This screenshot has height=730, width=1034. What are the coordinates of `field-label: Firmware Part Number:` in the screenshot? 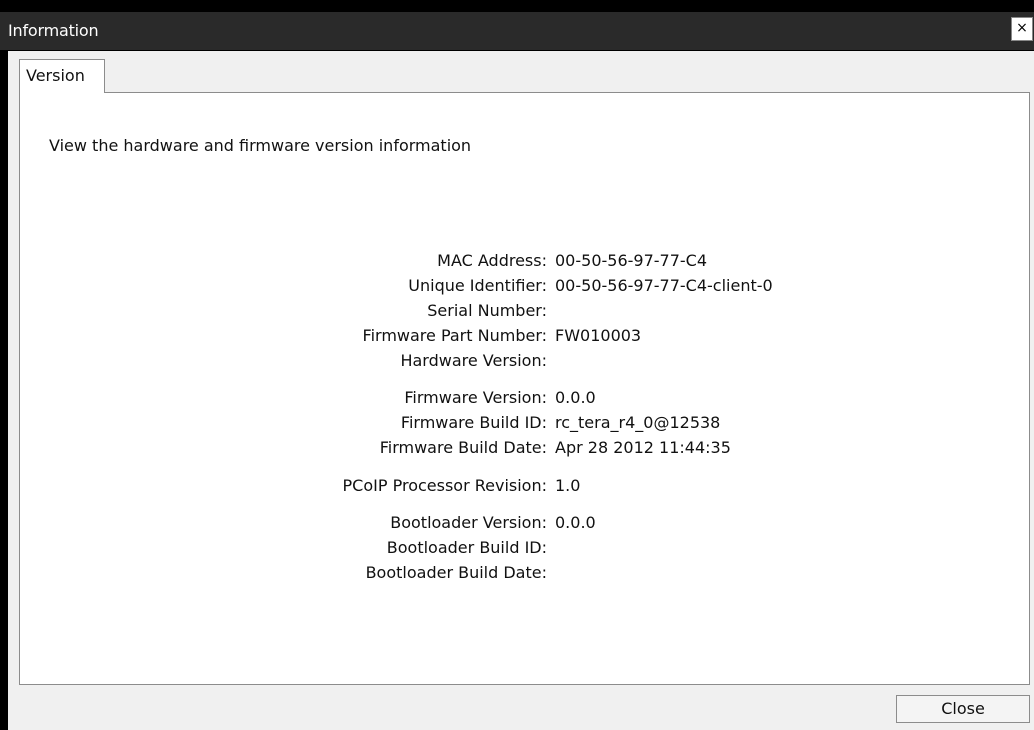 It's located at (454, 335).